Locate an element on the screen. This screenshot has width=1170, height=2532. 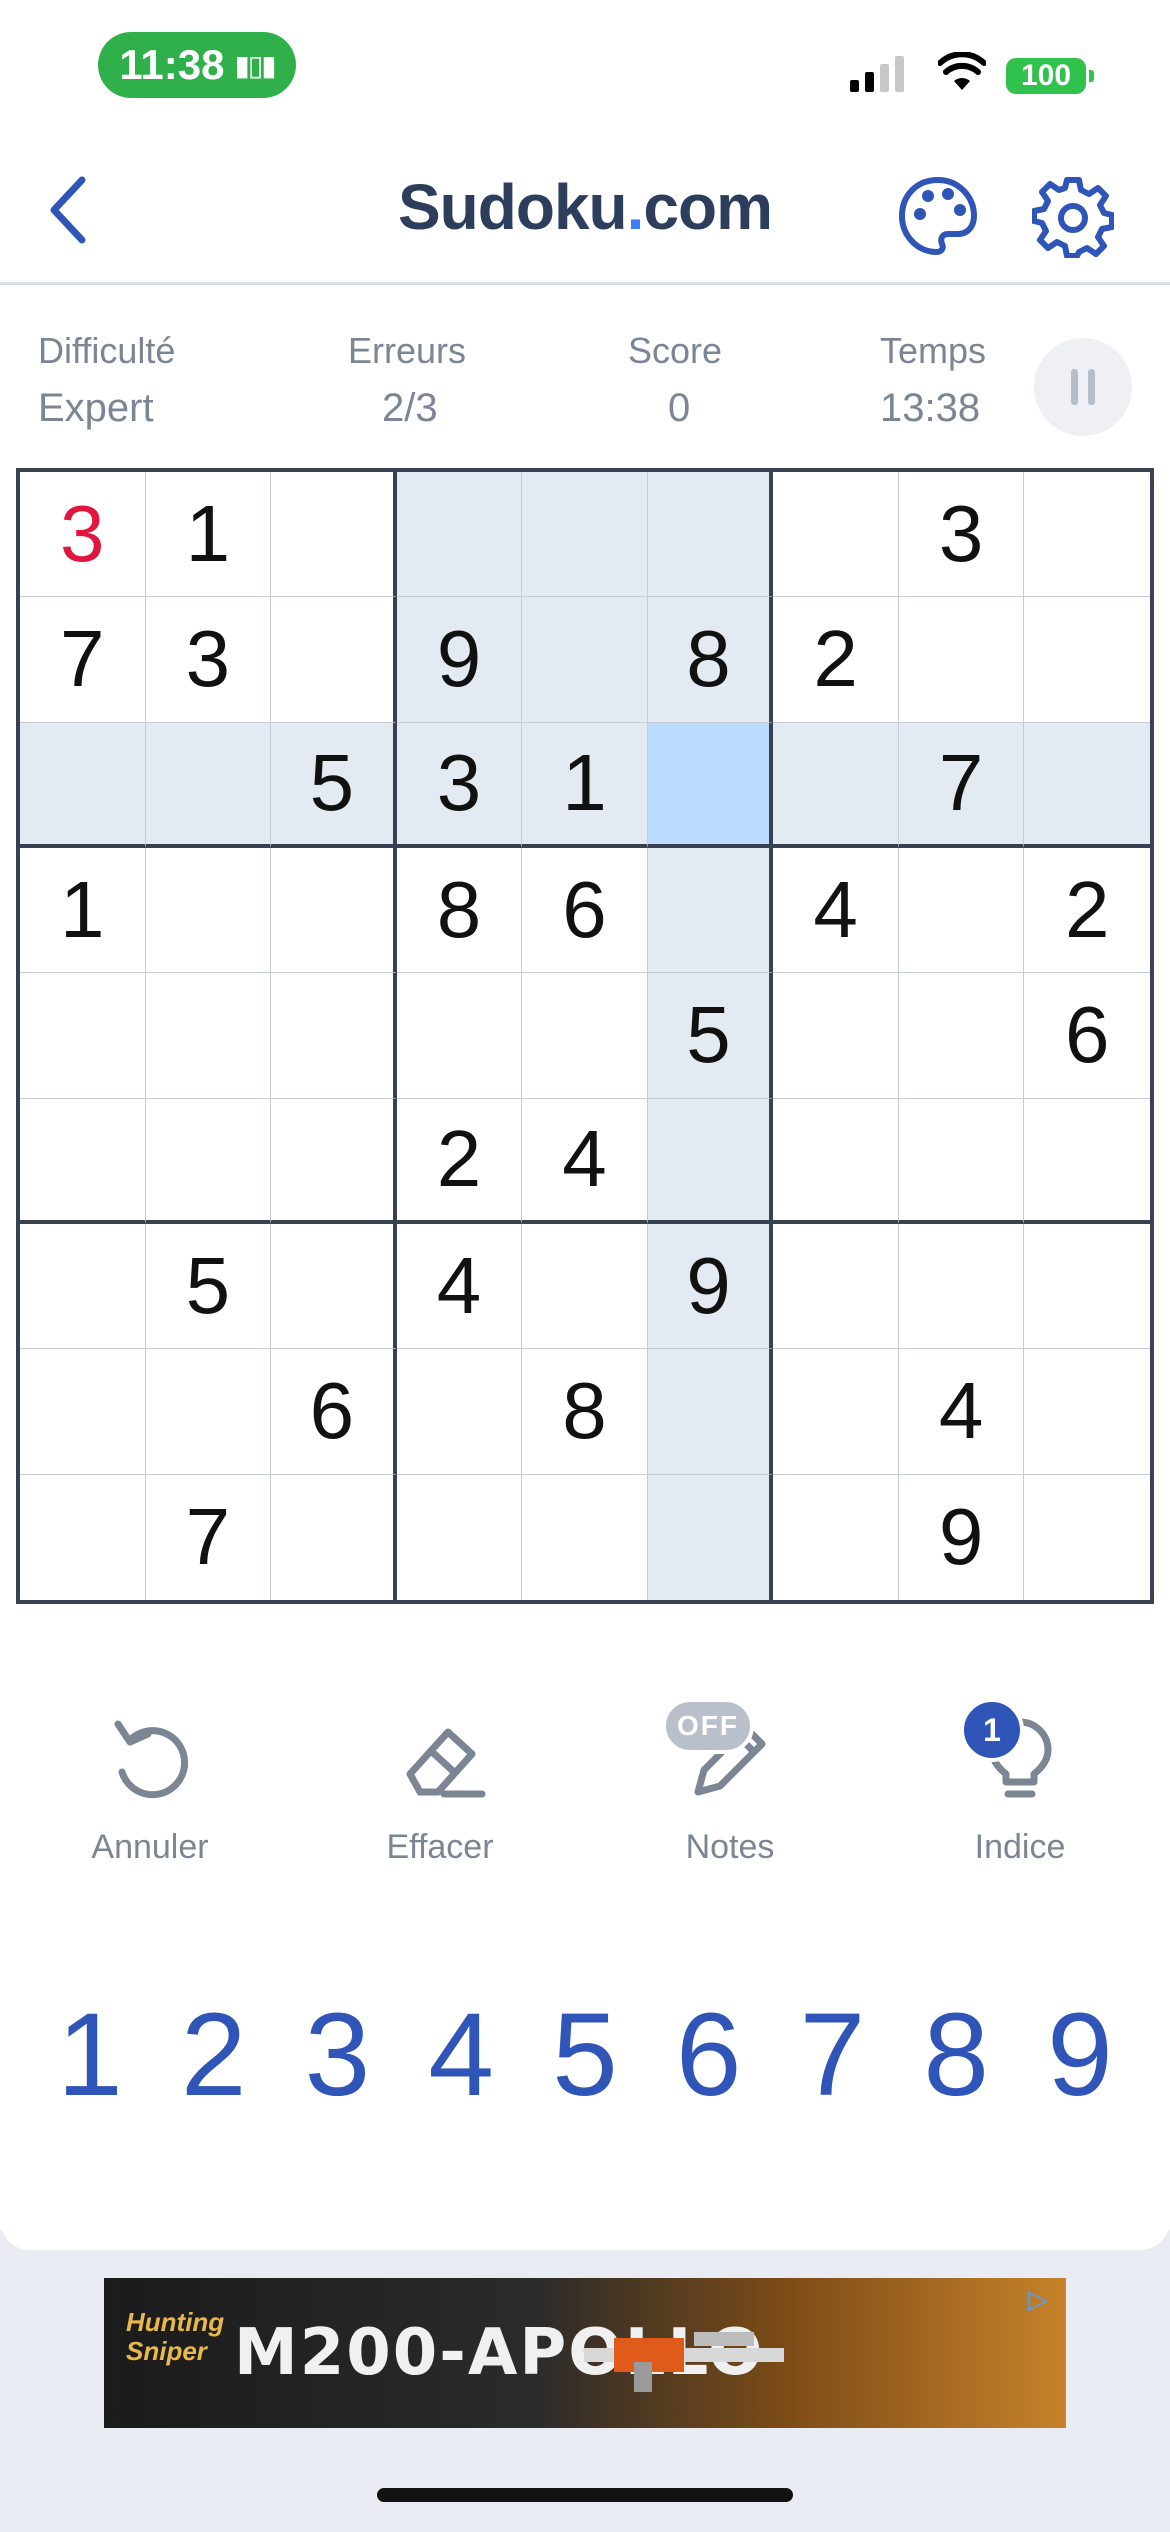
gear-icon is located at coordinates (1073, 217).